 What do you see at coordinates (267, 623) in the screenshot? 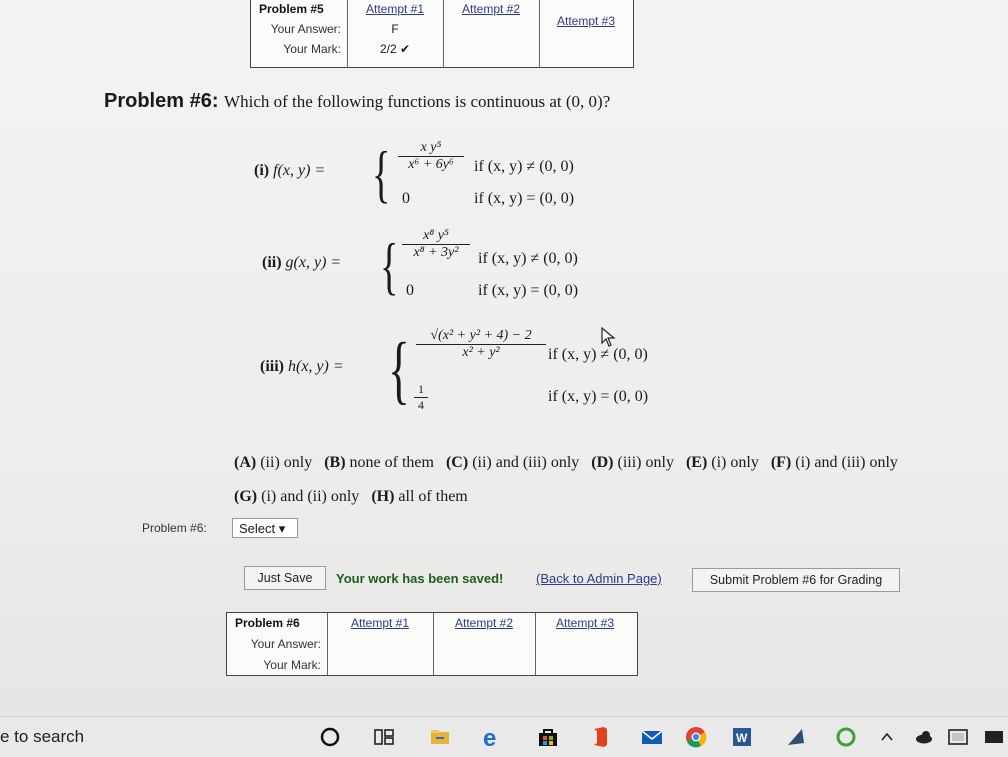
I see `table-header: Problem #6` at bounding box center [267, 623].